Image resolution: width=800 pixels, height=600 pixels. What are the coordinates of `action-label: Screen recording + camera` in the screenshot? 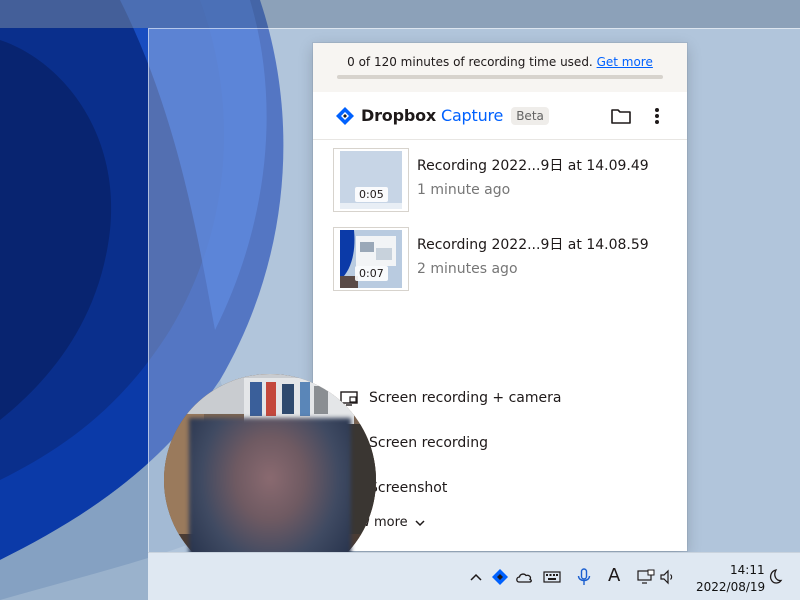 It's located at (465, 398).